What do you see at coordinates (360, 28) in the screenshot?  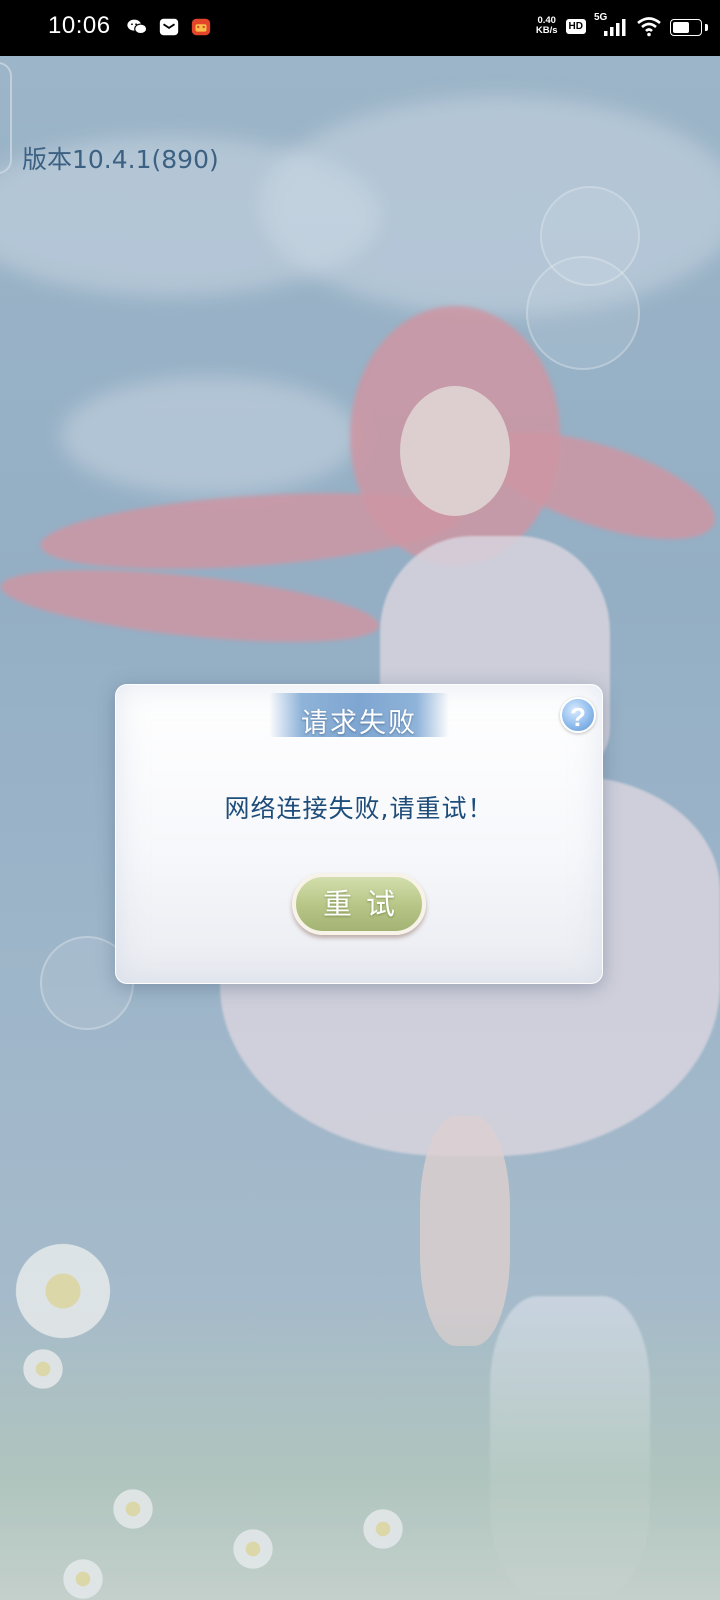 I see `status-bar: 10:06 0.40 KB/s HD 5G` at bounding box center [360, 28].